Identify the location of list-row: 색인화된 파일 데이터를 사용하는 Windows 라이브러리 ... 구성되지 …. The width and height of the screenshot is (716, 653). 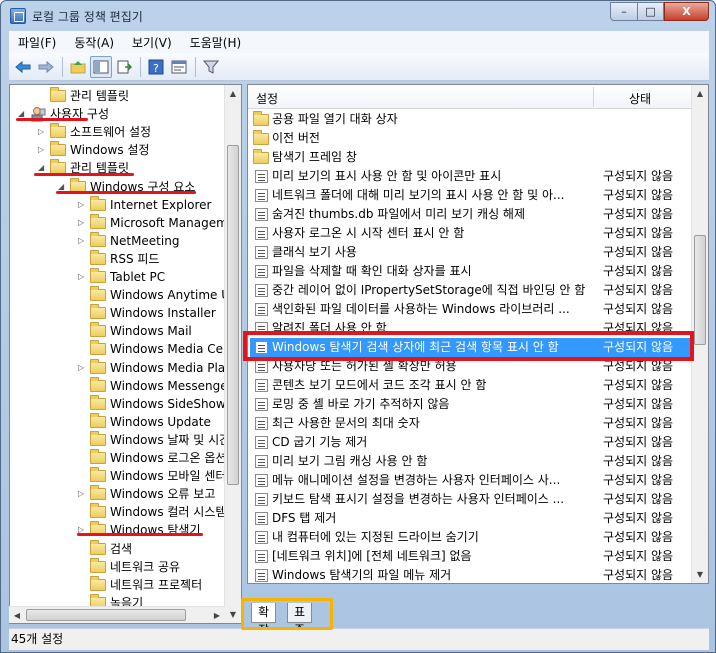
(471, 309).